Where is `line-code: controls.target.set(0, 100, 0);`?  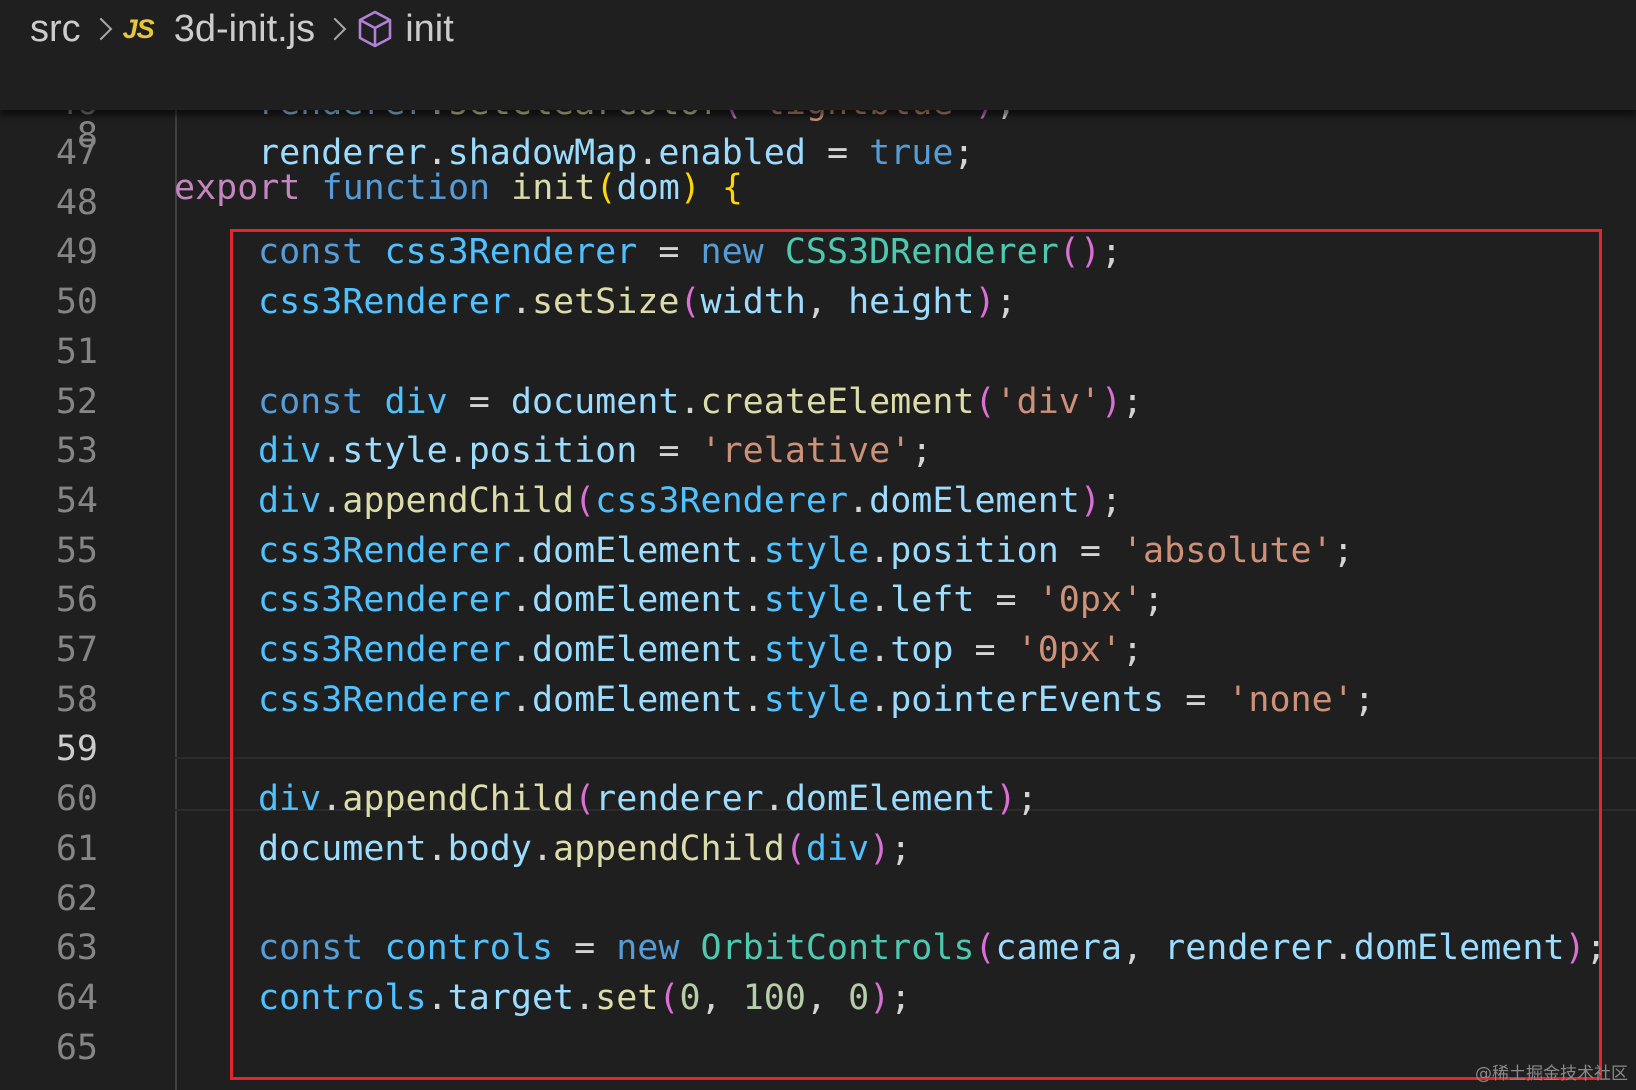 line-code: controls.target.set(0, 100, 0); is located at coordinates (584, 998).